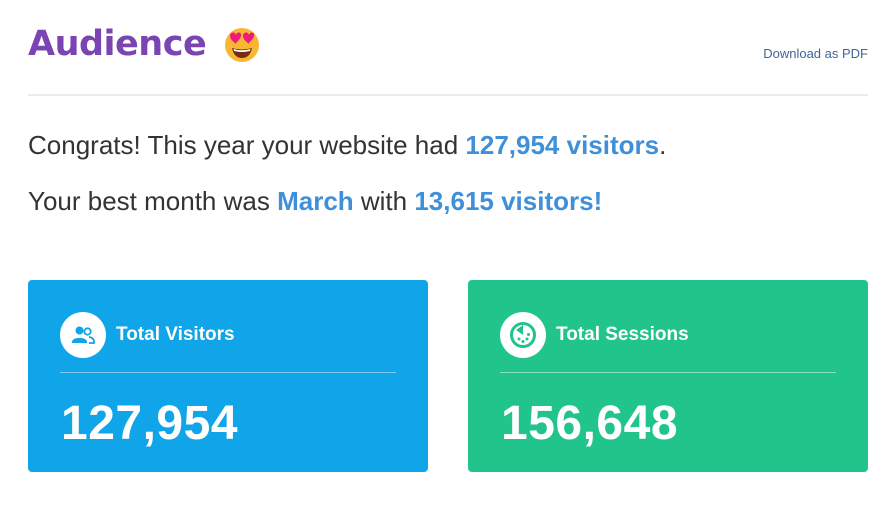 The image size is (890, 507). I want to click on title-group: Audience, so click(145, 44).